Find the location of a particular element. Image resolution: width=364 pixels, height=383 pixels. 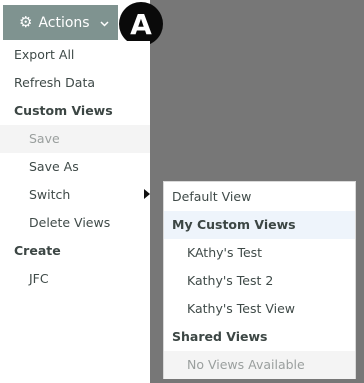

annotation-badge: A is located at coordinates (141, 24).